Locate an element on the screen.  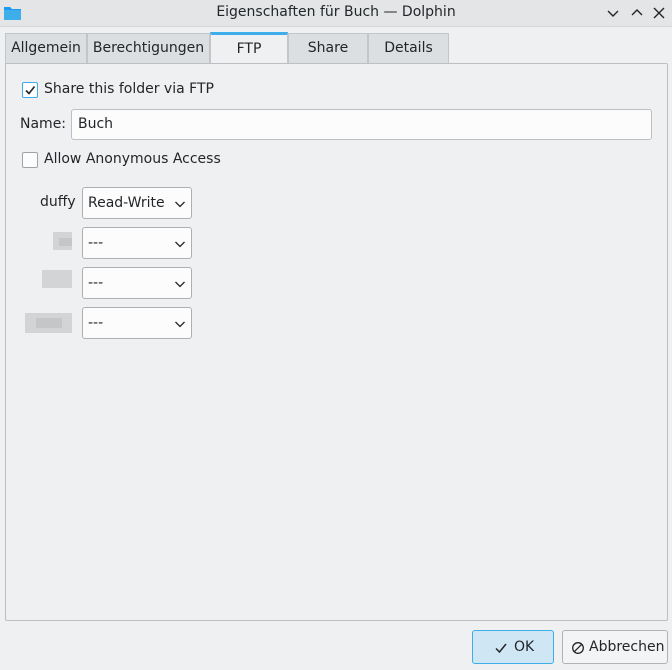
minimize-icon is located at coordinates (613, 13).